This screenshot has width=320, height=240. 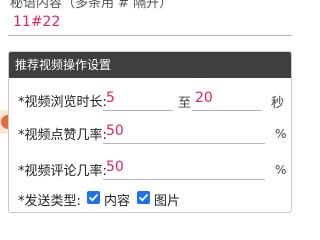 What do you see at coordinates (115, 131) in the screenshot?
I see `like-rate-input: 50` at bounding box center [115, 131].